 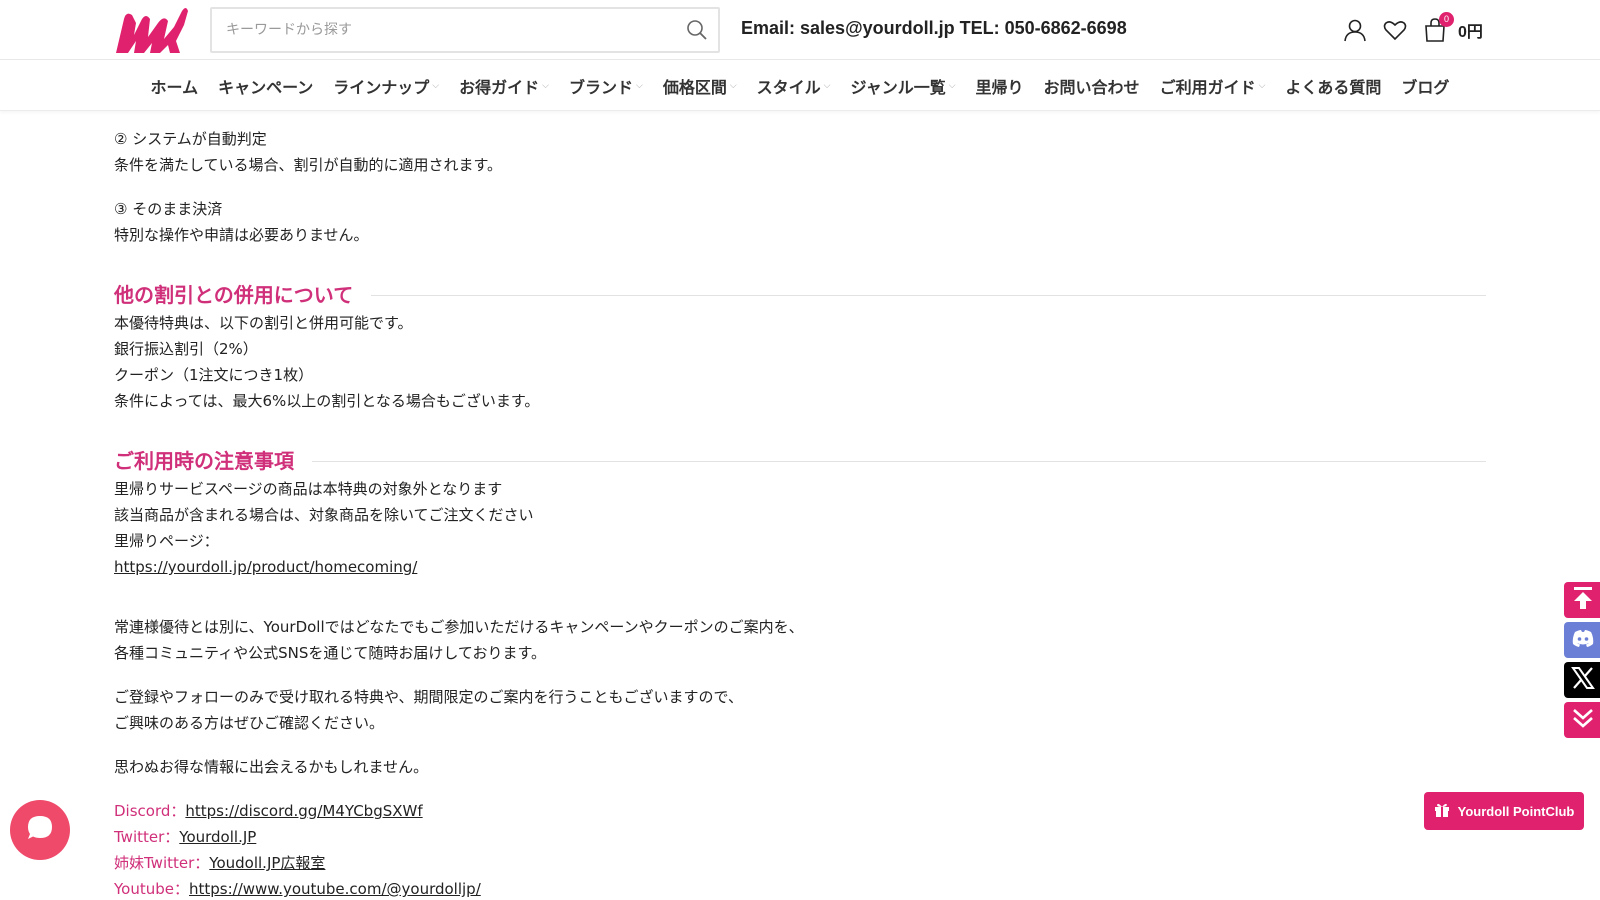 I want to click on nav-item: ジャンル一覧 ⌵, so click(x=903, y=86).